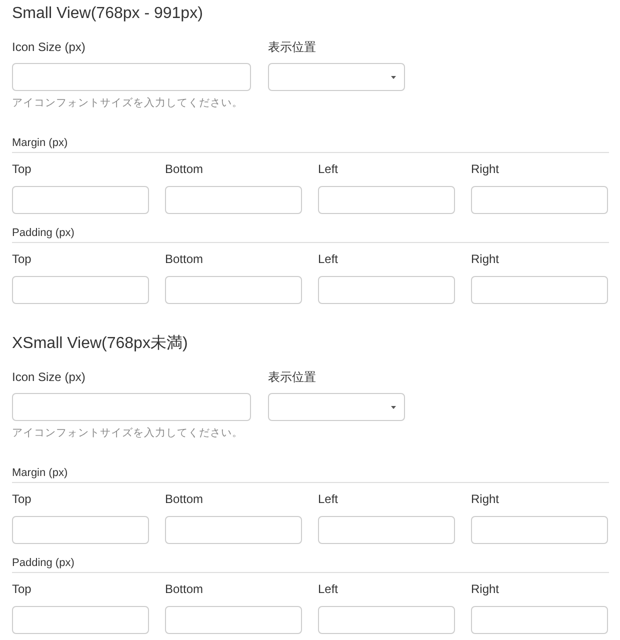 The width and height of the screenshot is (620, 640). Describe the element at coordinates (108, 14) in the screenshot. I see `section-title: Small View(768px - 991px)` at that location.